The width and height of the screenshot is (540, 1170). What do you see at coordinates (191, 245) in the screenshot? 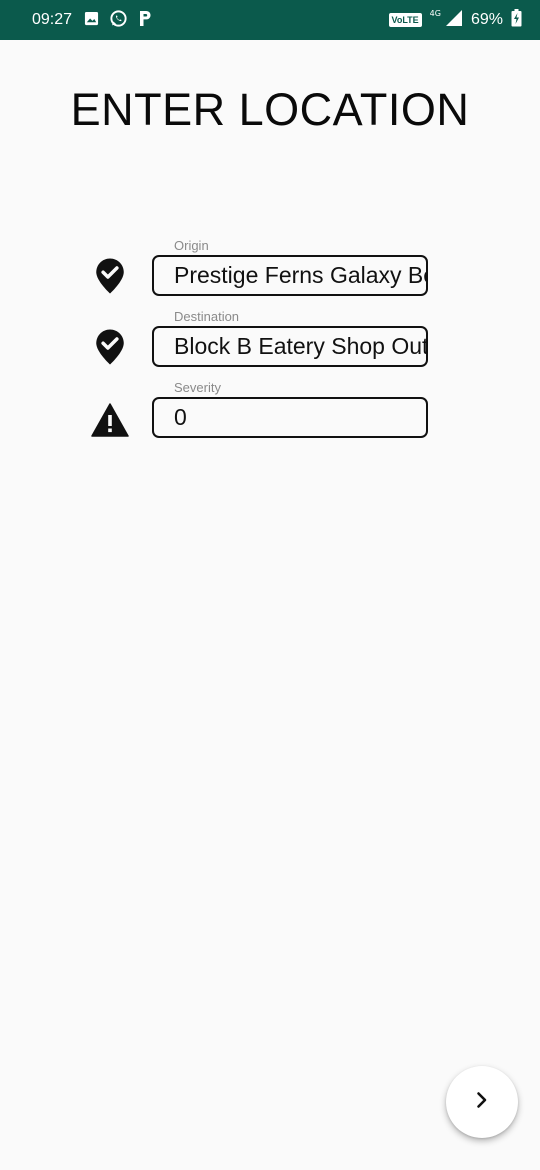
I see `origin-label: Origin` at bounding box center [191, 245].